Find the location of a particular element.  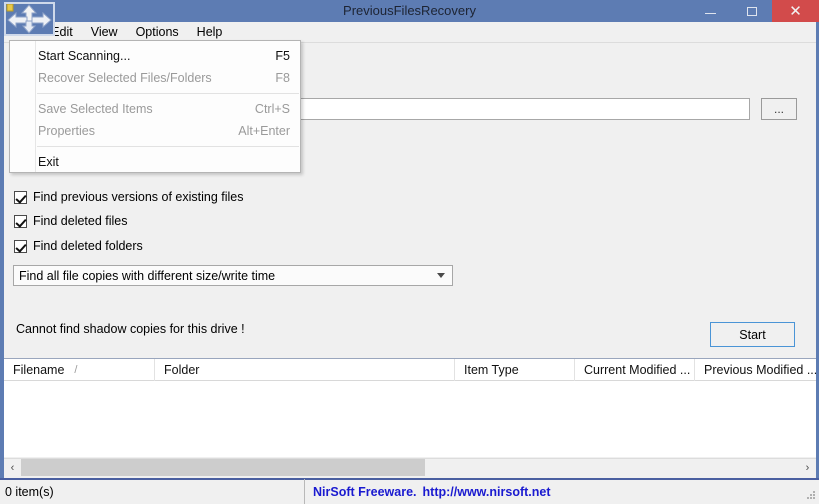

checkbox-find-previous-versions: Find previous versions of existing files is located at coordinates (129, 197).